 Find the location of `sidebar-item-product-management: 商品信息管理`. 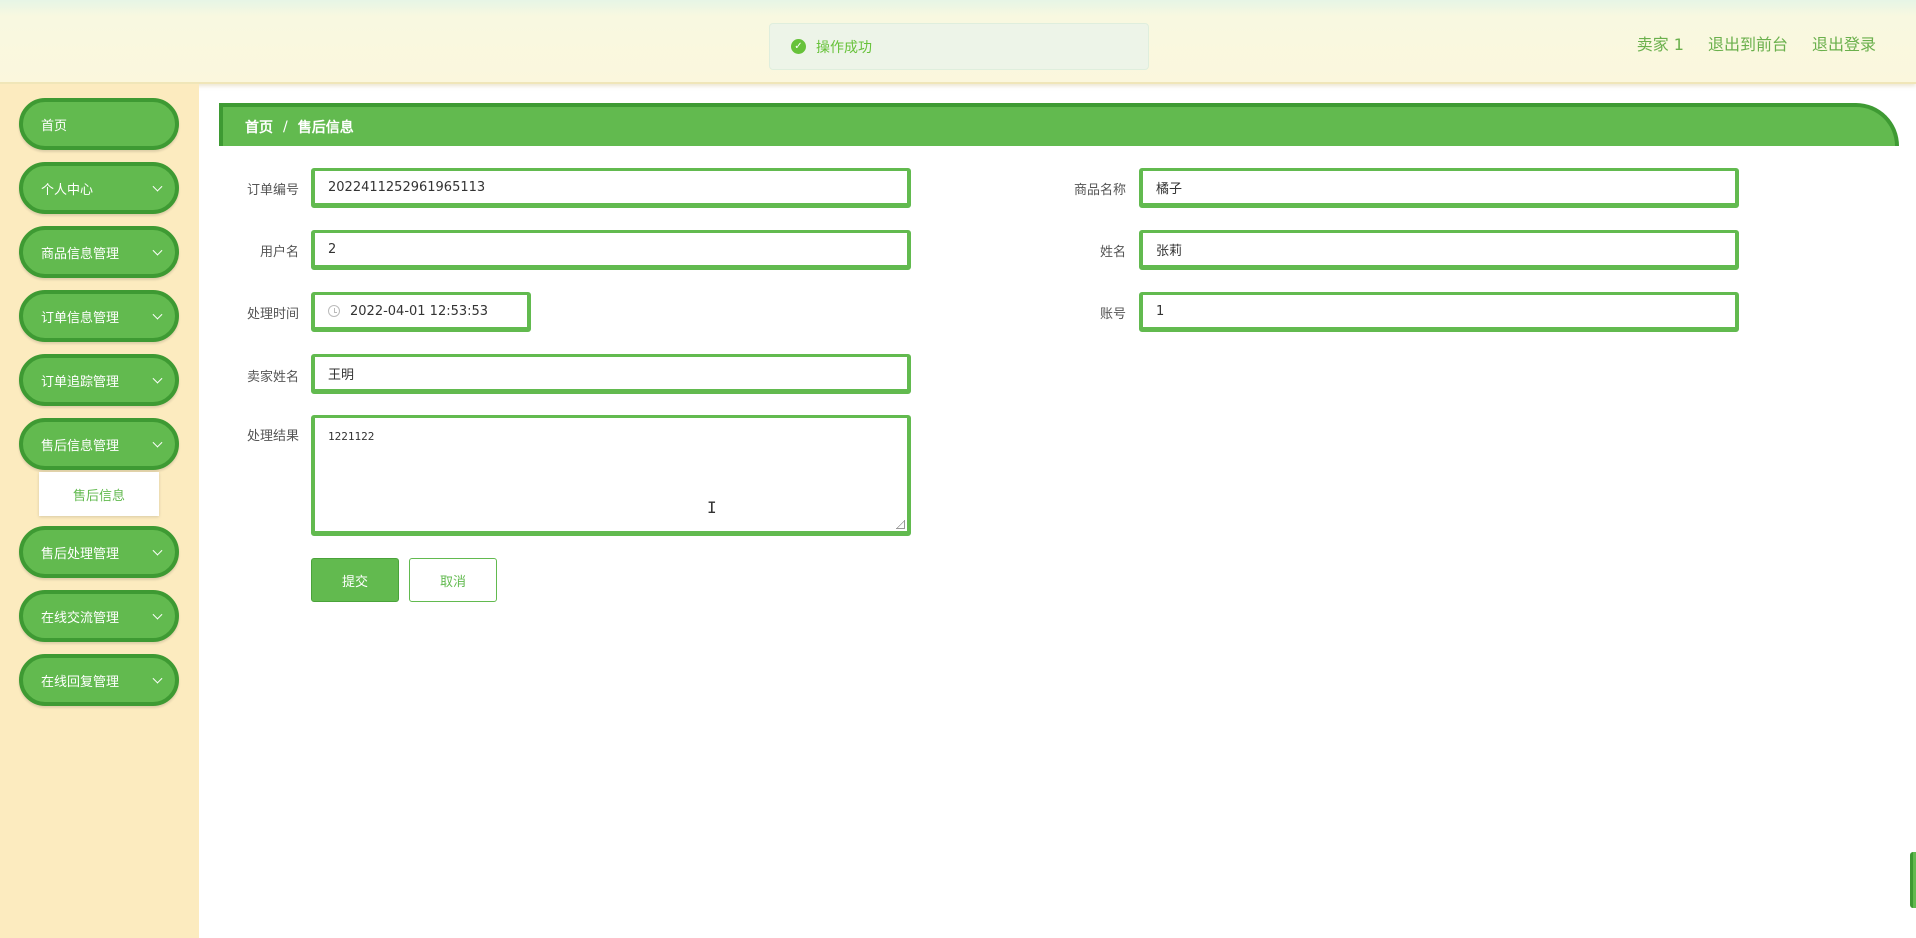

sidebar-item-product-management: 商品信息管理 is located at coordinates (99, 252).